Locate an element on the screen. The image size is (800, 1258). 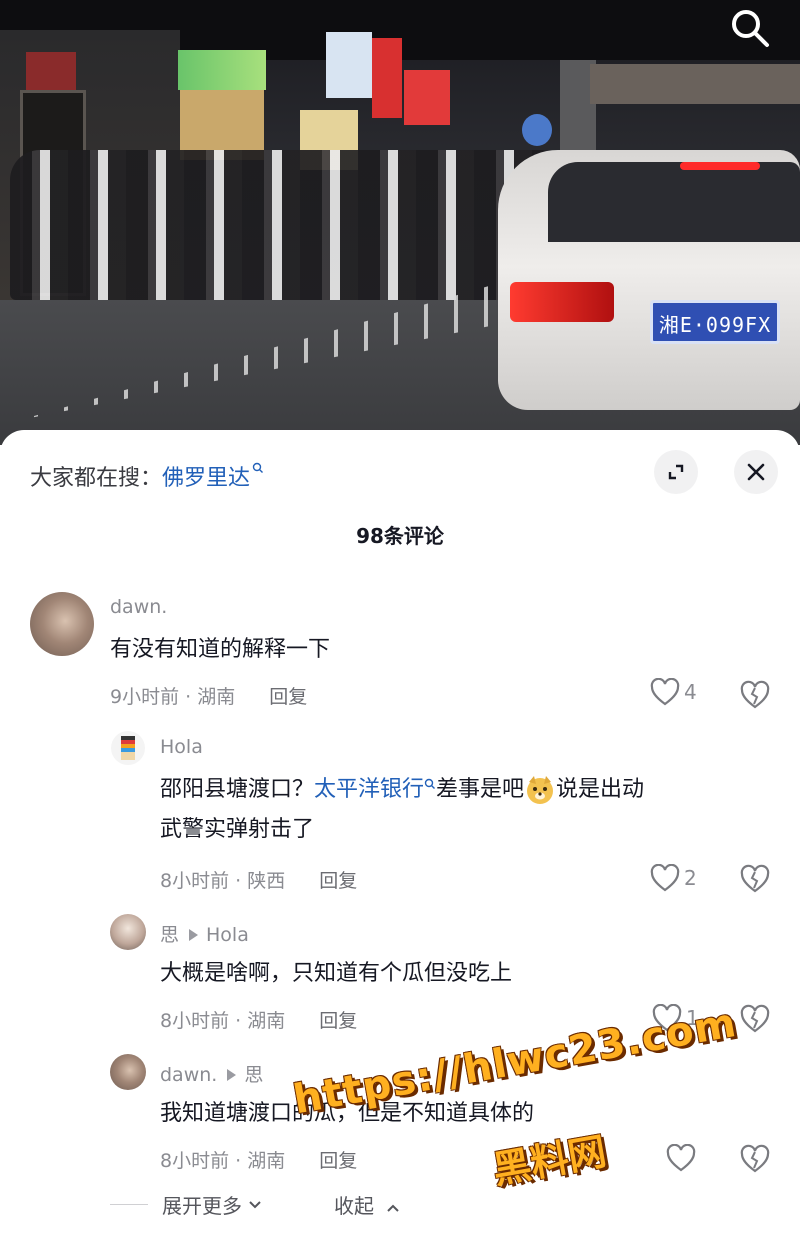
doge-emoji-icon is located at coordinates (540, 790).